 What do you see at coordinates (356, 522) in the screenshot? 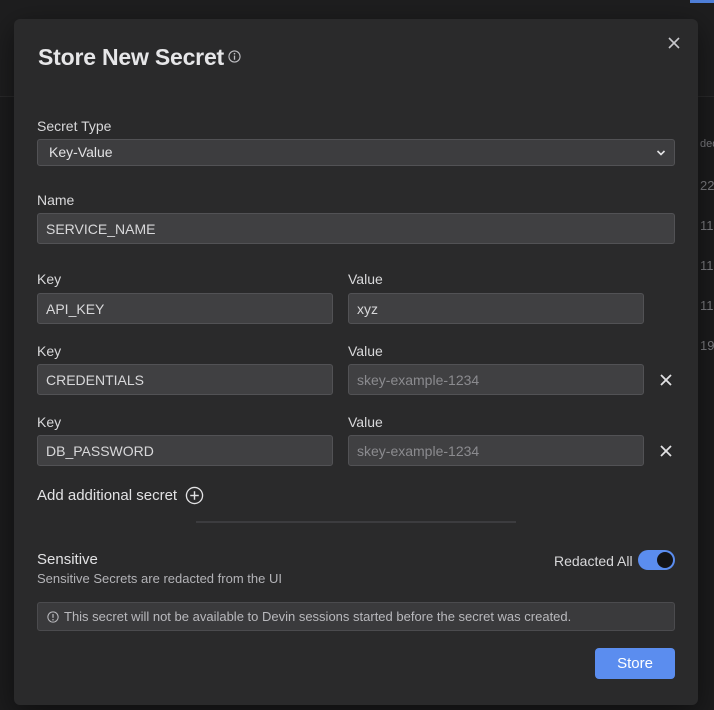
I see `section-divider` at bounding box center [356, 522].